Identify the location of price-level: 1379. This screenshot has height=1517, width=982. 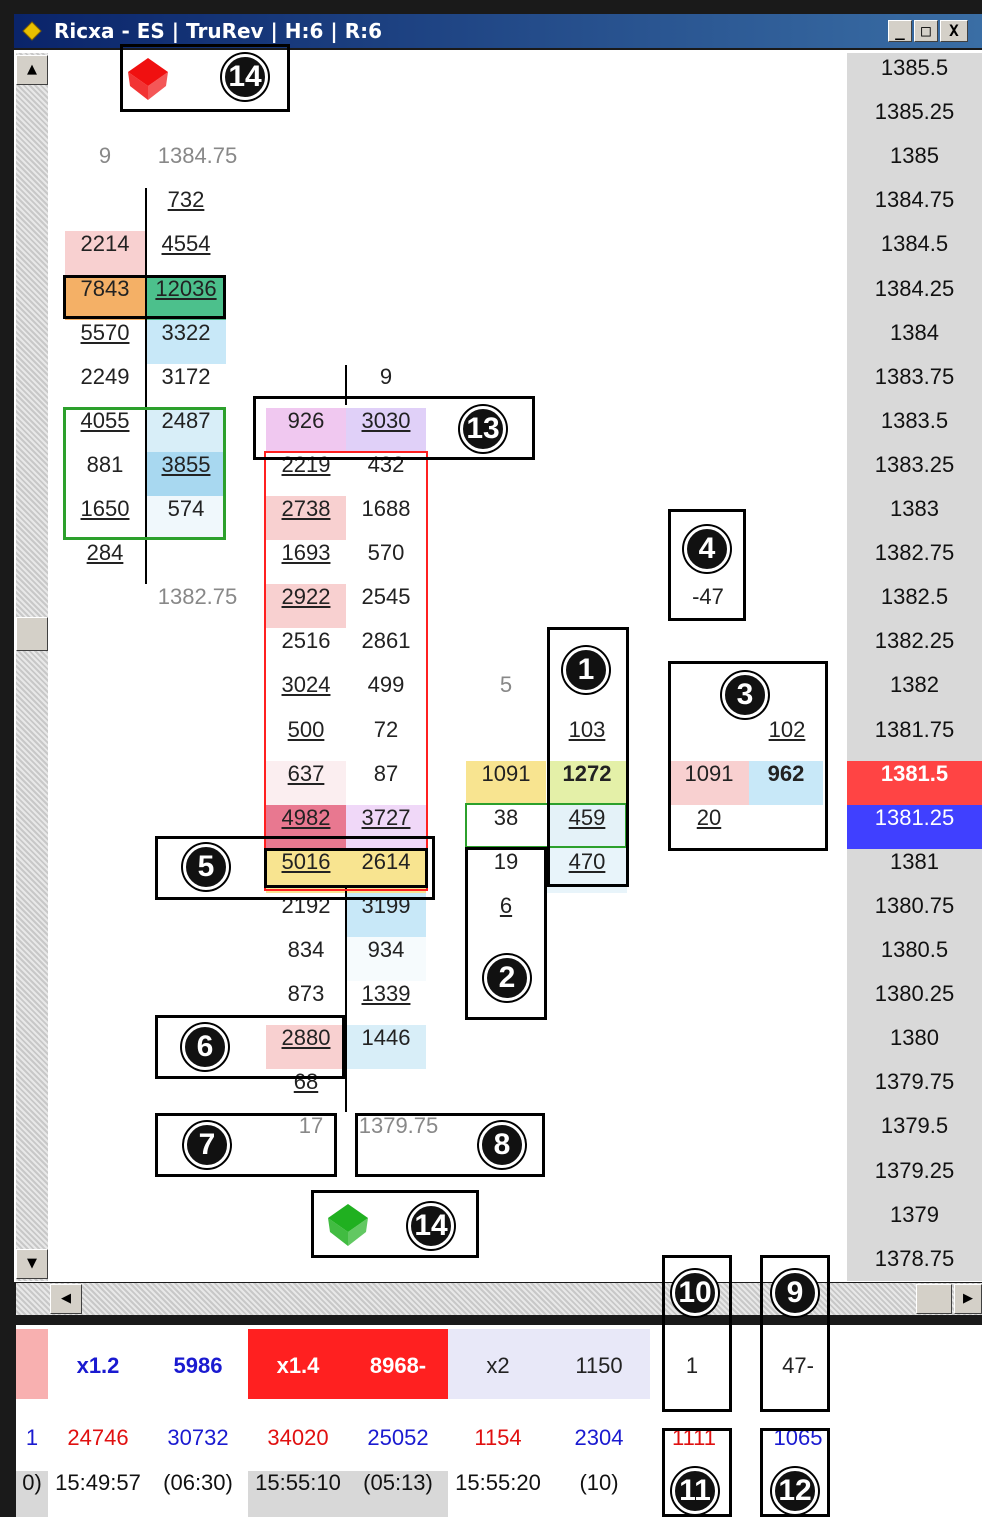
(914, 1214).